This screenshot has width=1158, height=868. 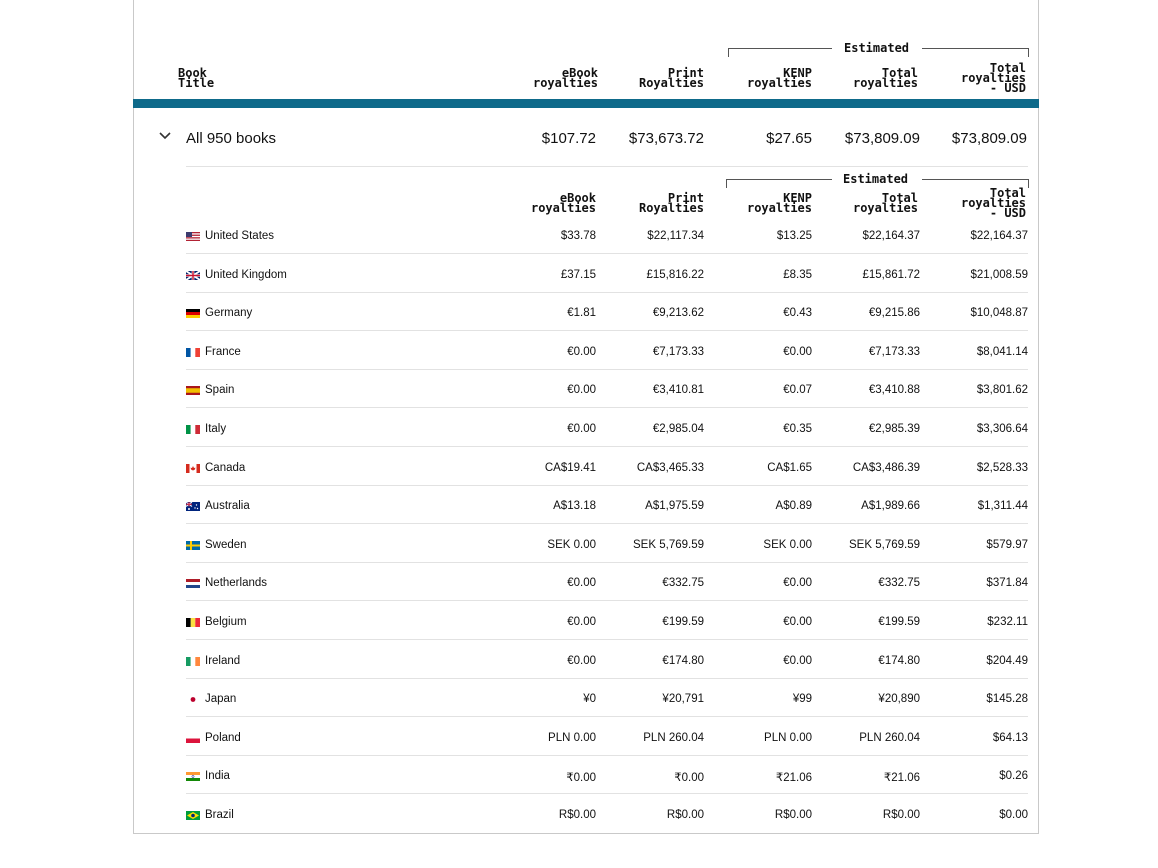 I want to click on cell-total: ₹21.06, so click(x=901, y=778).